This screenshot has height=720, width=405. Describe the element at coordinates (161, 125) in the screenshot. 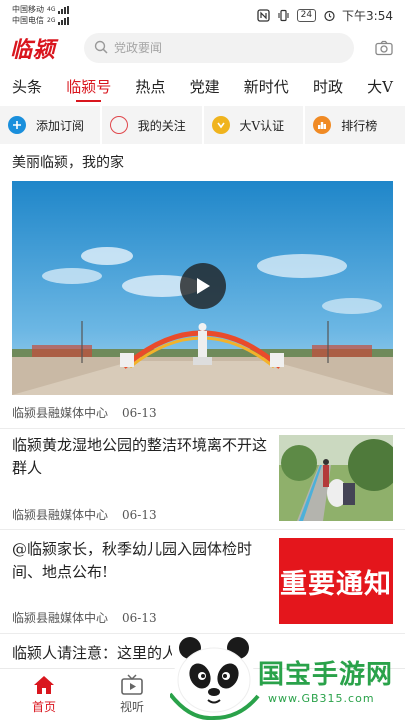

I see `my-follows-label: 我的关注` at that location.